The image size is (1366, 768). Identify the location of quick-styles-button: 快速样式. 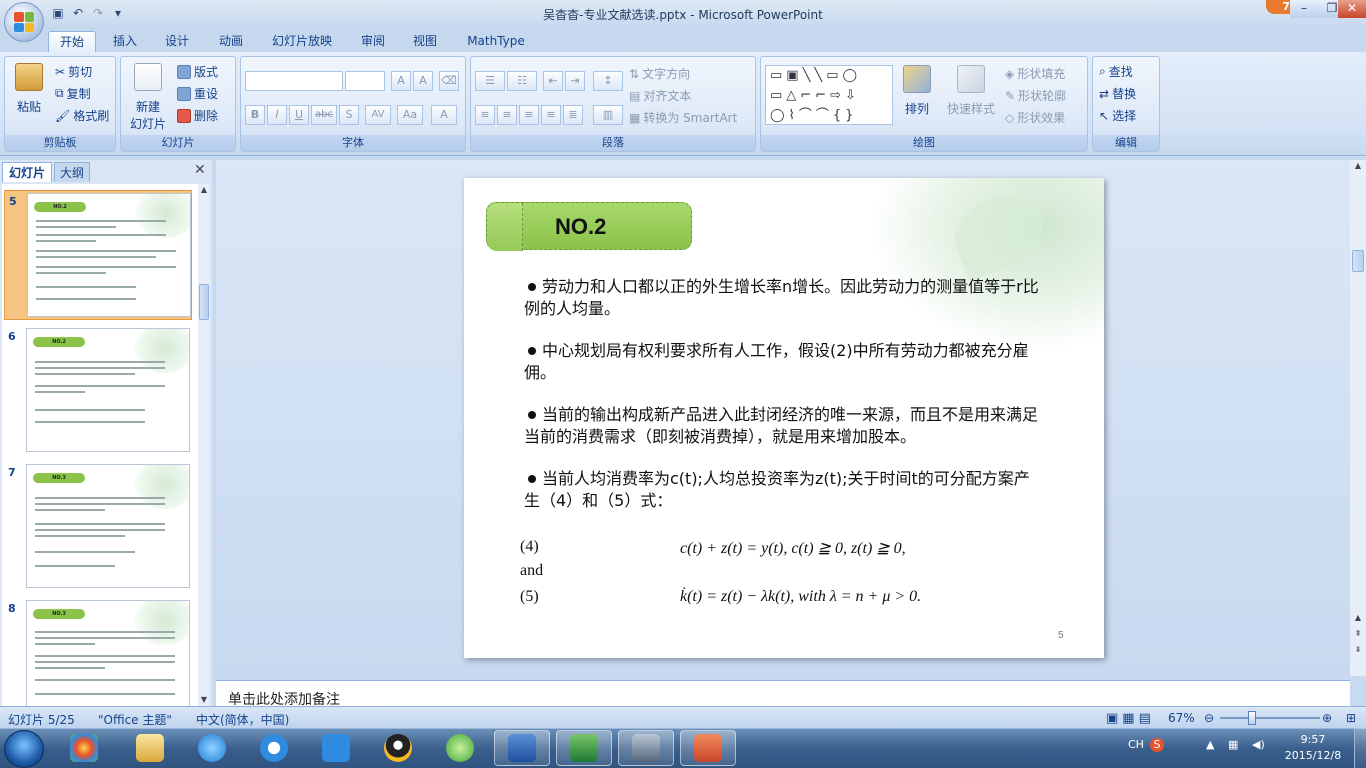
(971, 91).